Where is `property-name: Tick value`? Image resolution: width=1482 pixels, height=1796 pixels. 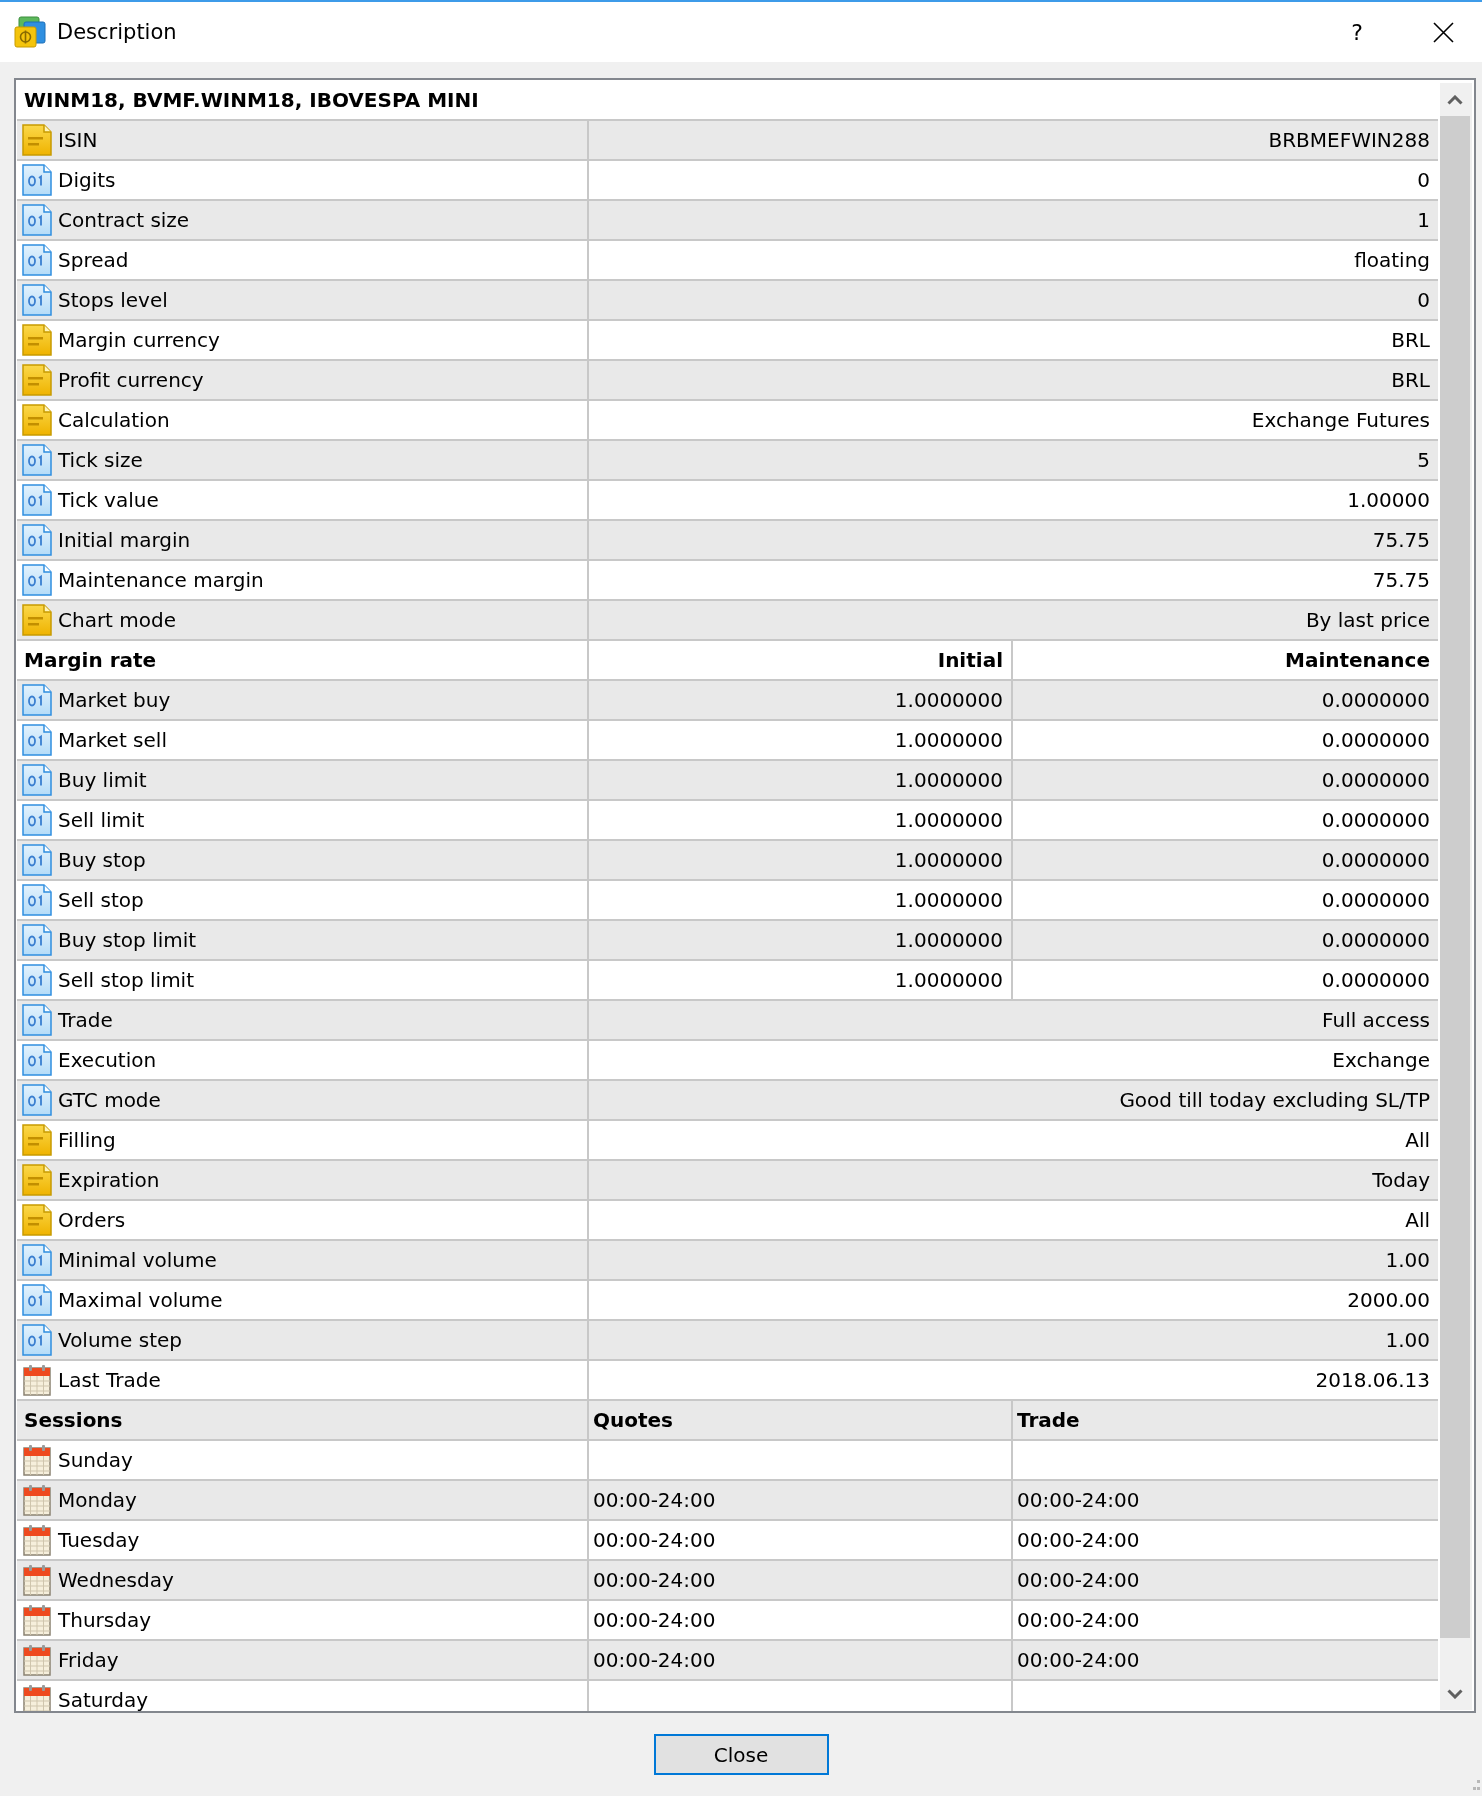 property-name: Tick value is located at coordinates (108, 500).